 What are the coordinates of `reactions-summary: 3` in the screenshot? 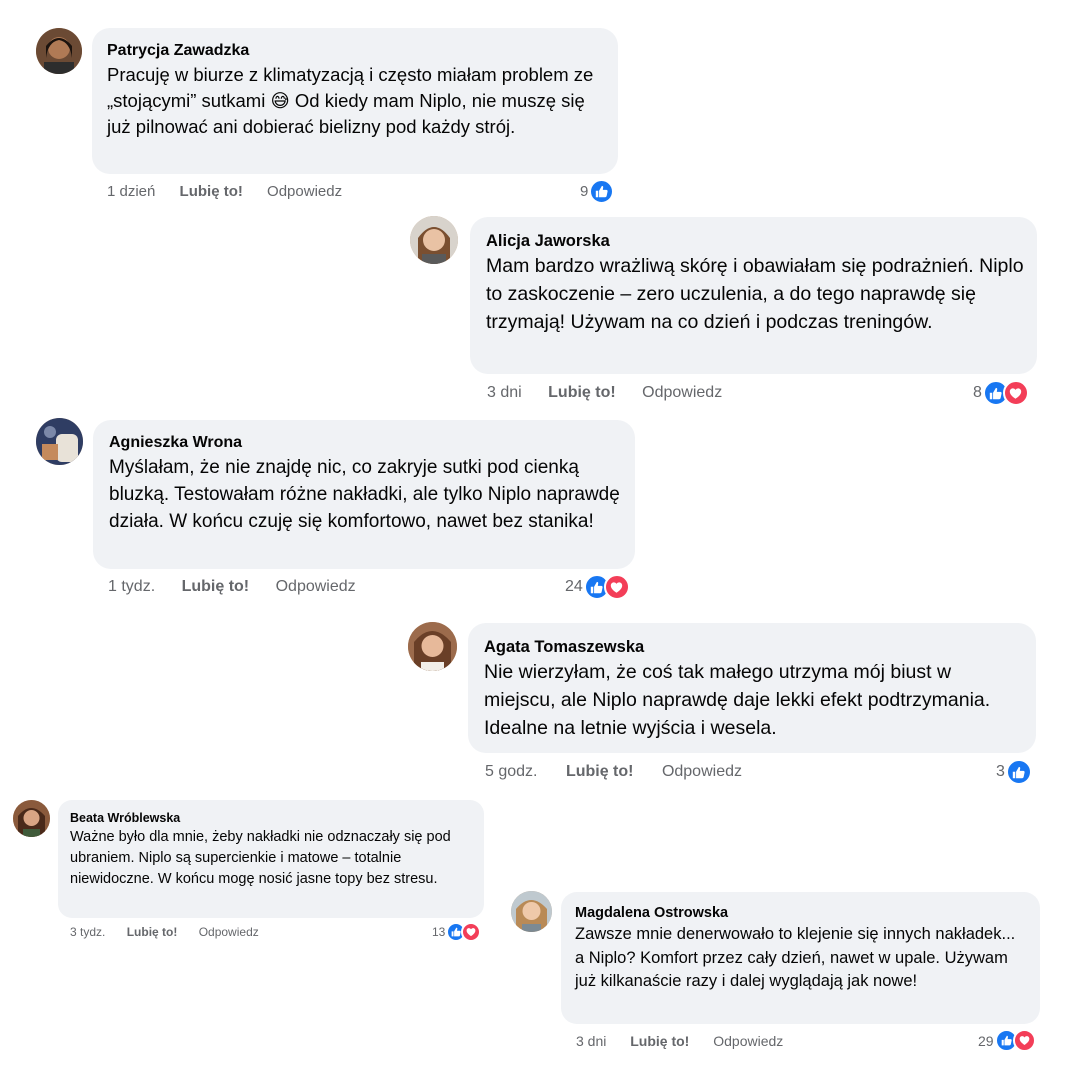 It's located at (1014, 772).